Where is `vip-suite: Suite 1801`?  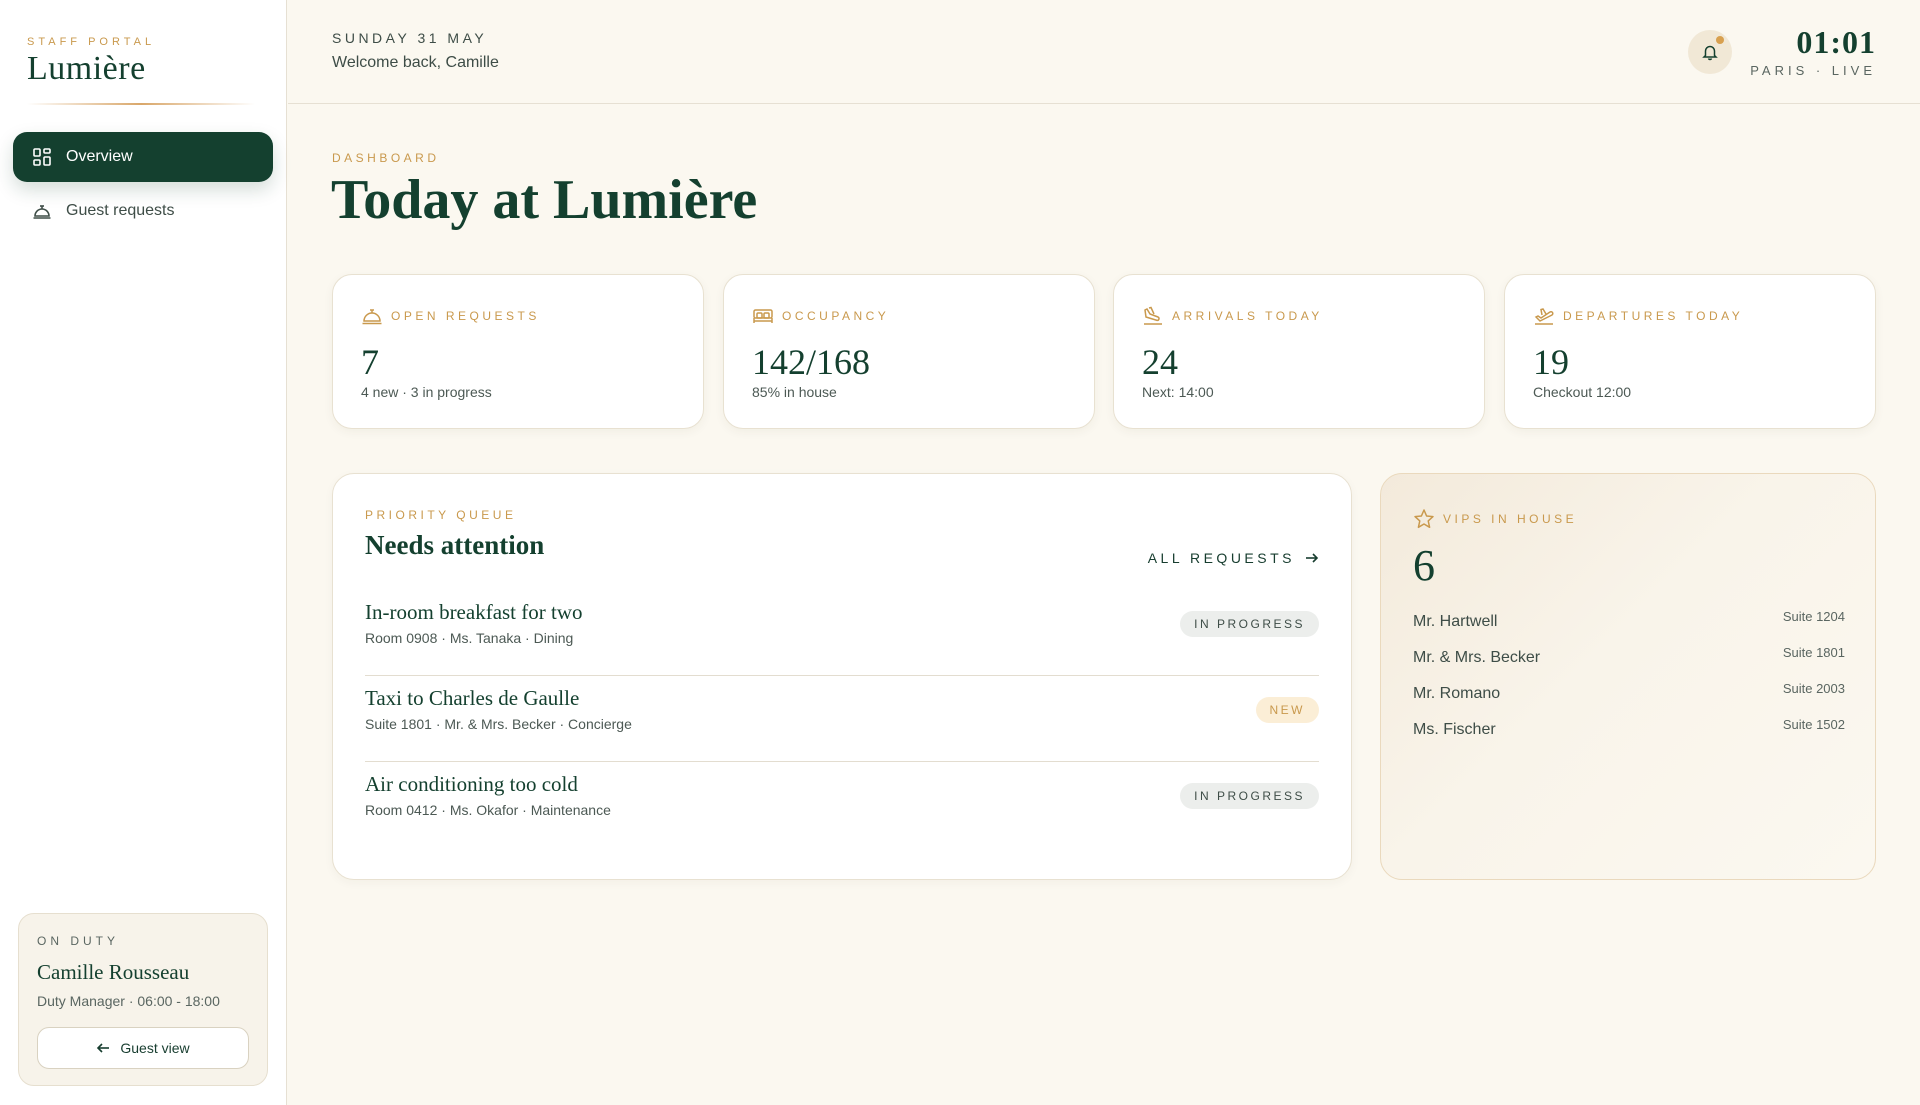 vip-suite: Suite 1801 is located at coordinates (1813, 652).